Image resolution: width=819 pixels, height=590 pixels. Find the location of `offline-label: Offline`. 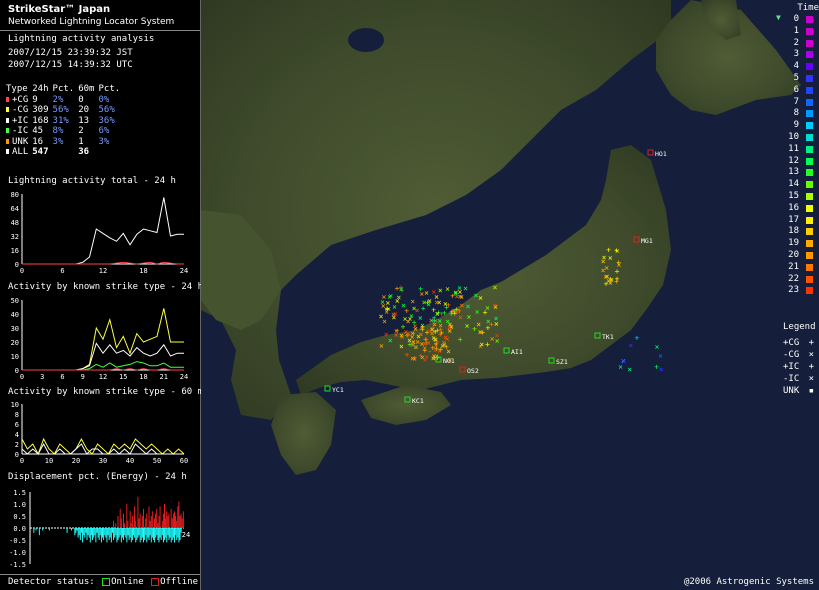

offline-label: Offline is located at coordinates (179, 582).